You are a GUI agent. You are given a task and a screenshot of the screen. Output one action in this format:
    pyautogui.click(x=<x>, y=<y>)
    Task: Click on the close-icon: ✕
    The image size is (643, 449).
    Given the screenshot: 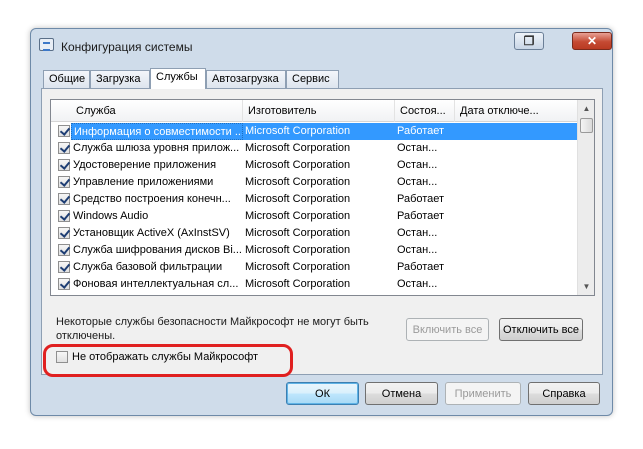 What is the action you would take?
    pyautogui.click(x=592, y=41)
    